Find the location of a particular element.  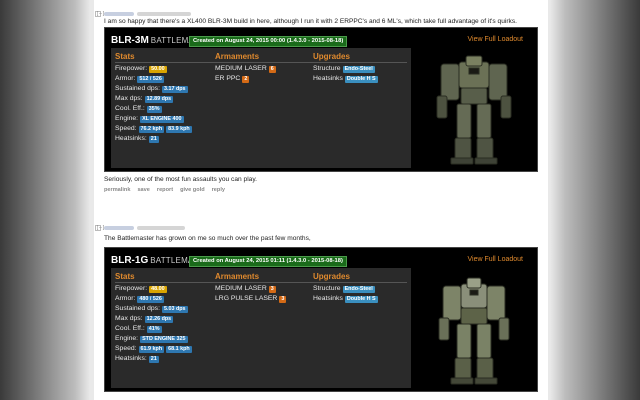

armament-row: LRG PULSE LASER 3 is located at coordinates (251, 299).